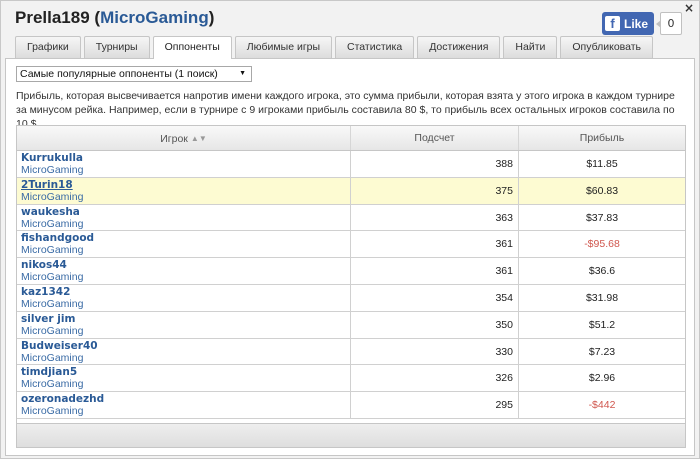 This screenshot has height=459, width=700. I want to click on table-row: nikos44 MicroGaming 361 $36.6, so click(351, 271).